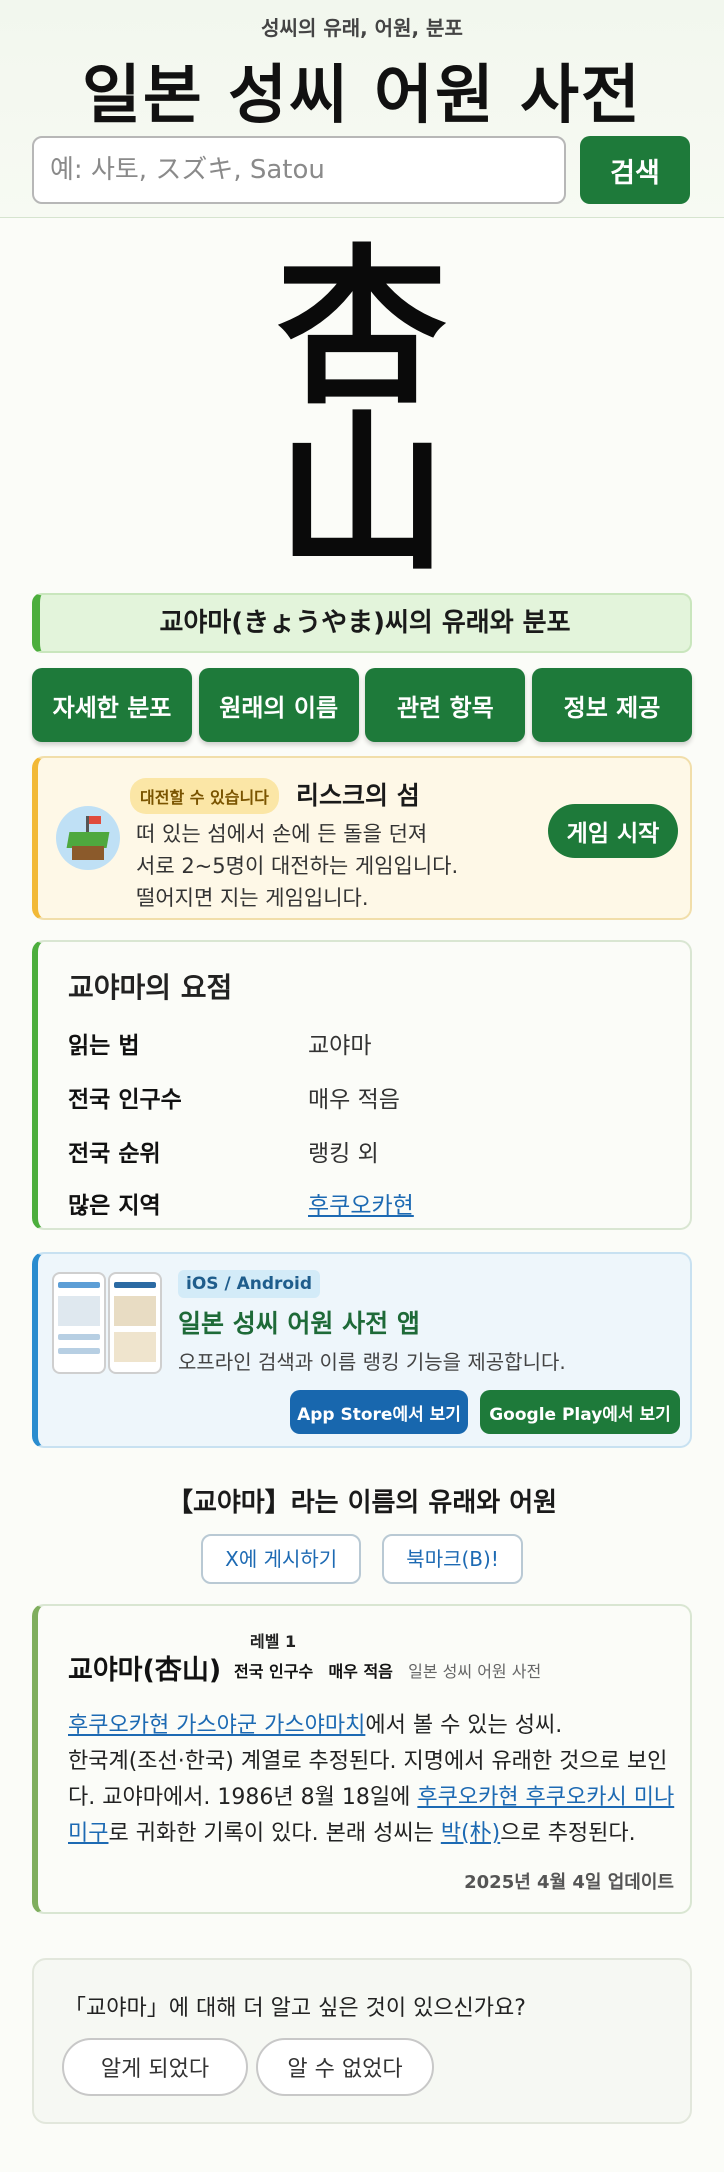 The image size is (724, 2172). I want to click on nav-submit-info-button: 정보 제공, so click(611, 705).